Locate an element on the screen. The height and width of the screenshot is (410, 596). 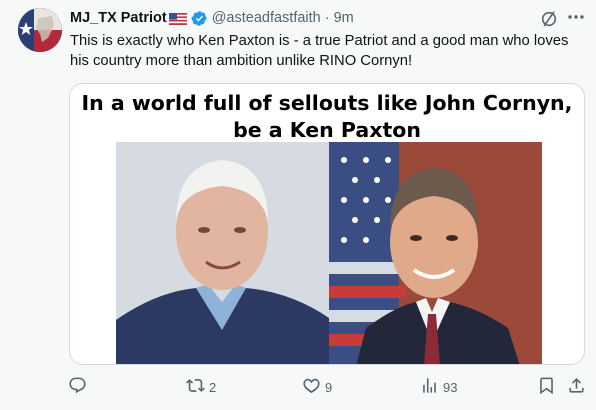
verified-badge-icon is located at coordinates (199, 18).